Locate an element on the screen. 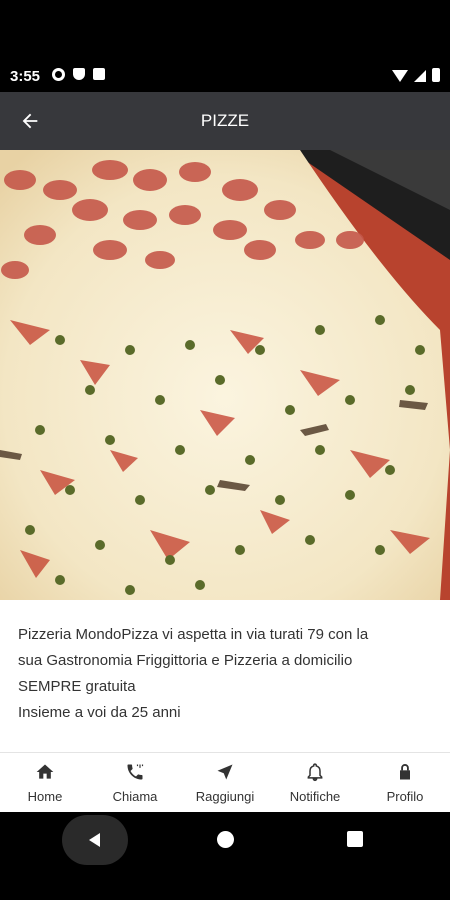 The height and width of the screenshot is (900, 450). page-title: PIZZE is located at coordinates (225, 120).